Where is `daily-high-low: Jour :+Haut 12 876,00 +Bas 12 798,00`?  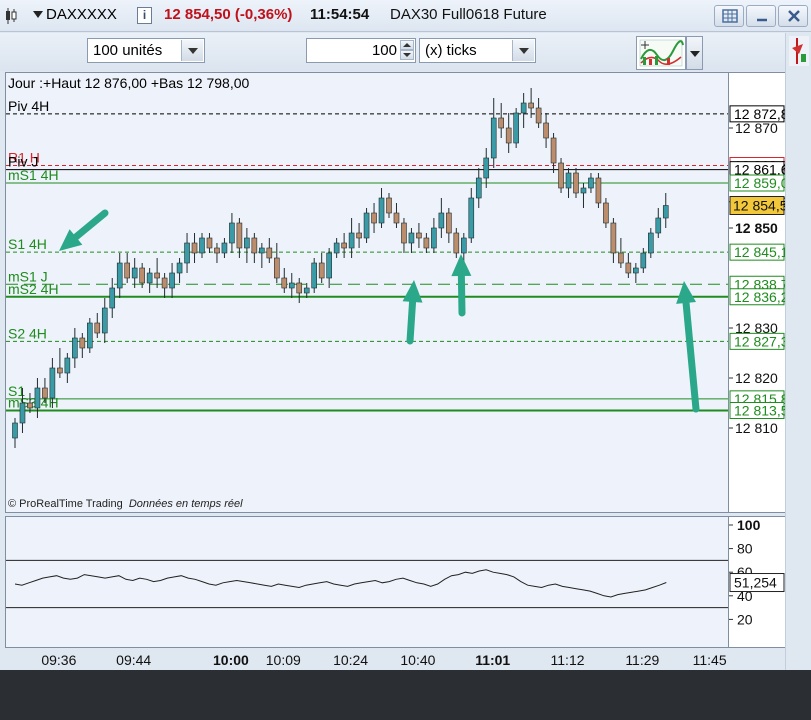 daily-high-low: Jour :+Haut 12 876,00 +Bas 12 798,00 is located at coordinates (129, 83).